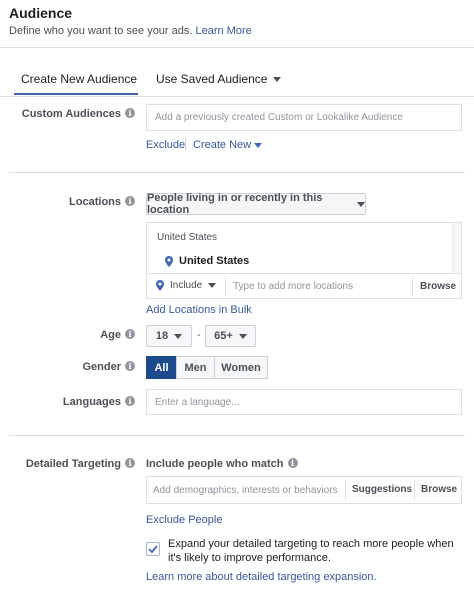 Image resolution: width=474 pixels, height=598 pixels. I want to click on selected-location-label: United States, so click(214, 261).